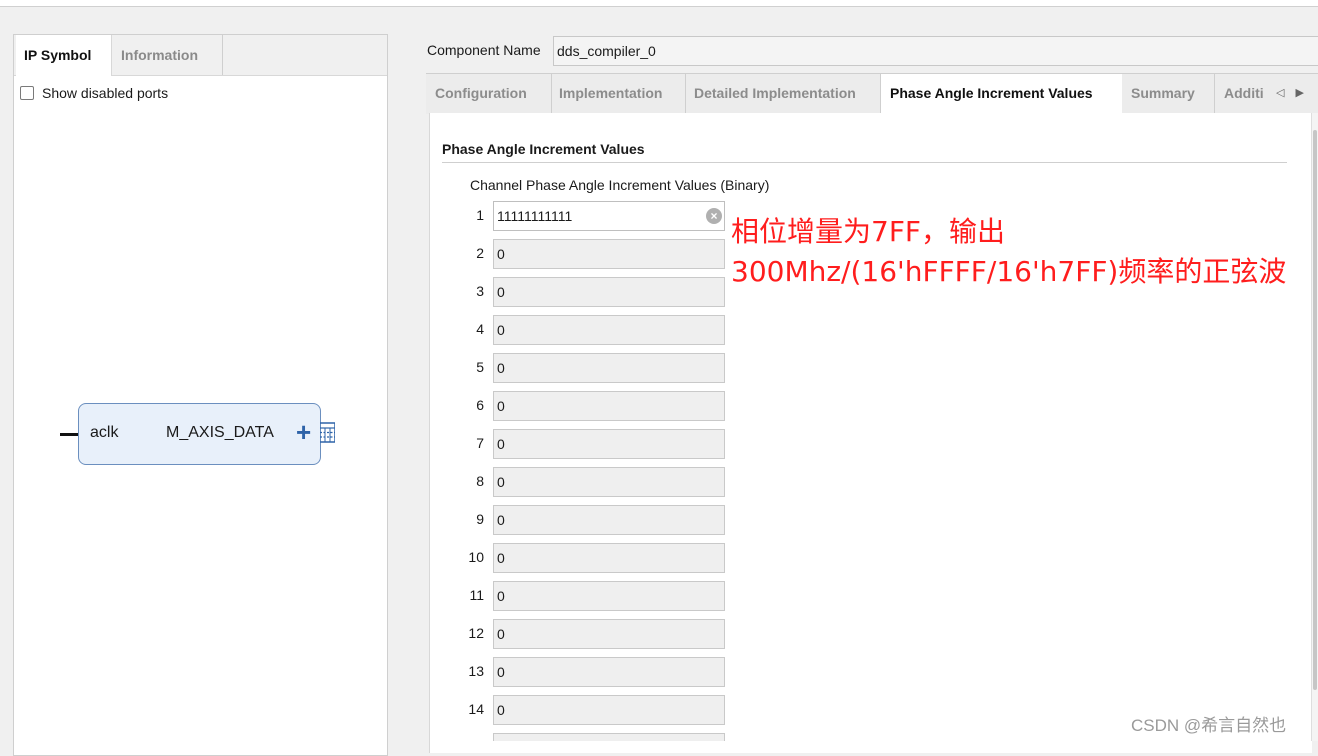 The height and width of the screenshot is (756, 1318). Describe the element at coordinates (476, 633) in the screenshot. I see `row-number: 12` at that location.